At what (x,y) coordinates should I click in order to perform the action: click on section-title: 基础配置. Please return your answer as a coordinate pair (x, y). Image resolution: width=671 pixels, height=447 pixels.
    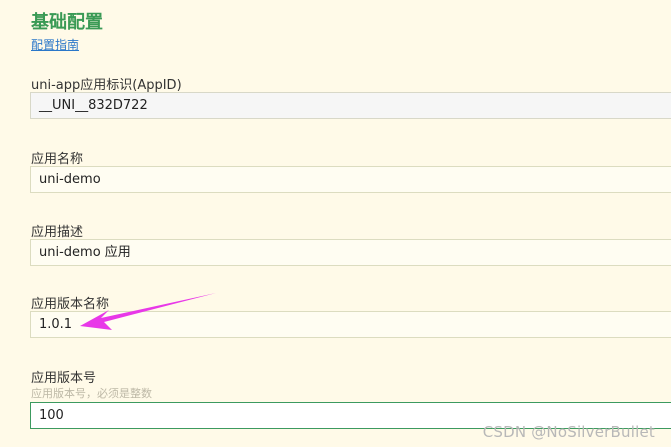
    Looking at the image, I should click on (67, 22).